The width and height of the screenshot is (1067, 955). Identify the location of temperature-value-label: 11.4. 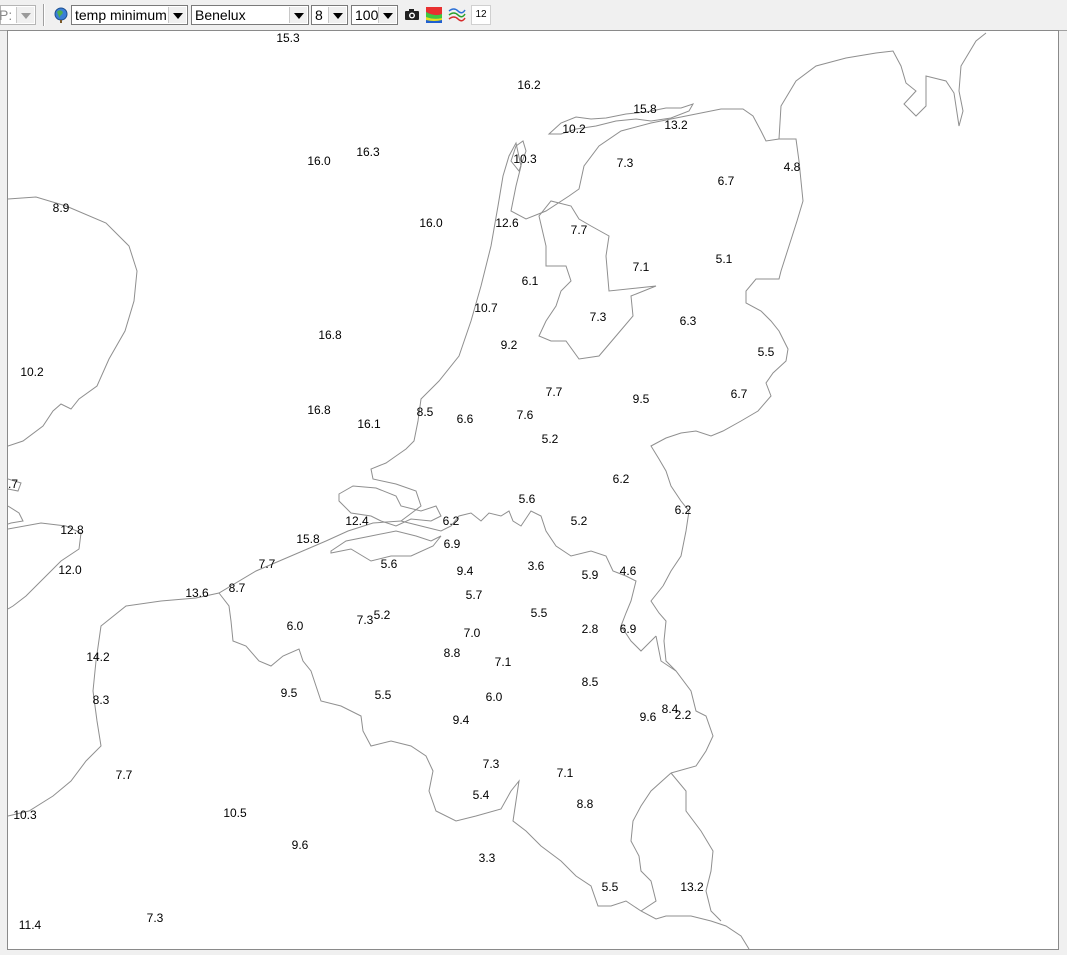
(30, 925).